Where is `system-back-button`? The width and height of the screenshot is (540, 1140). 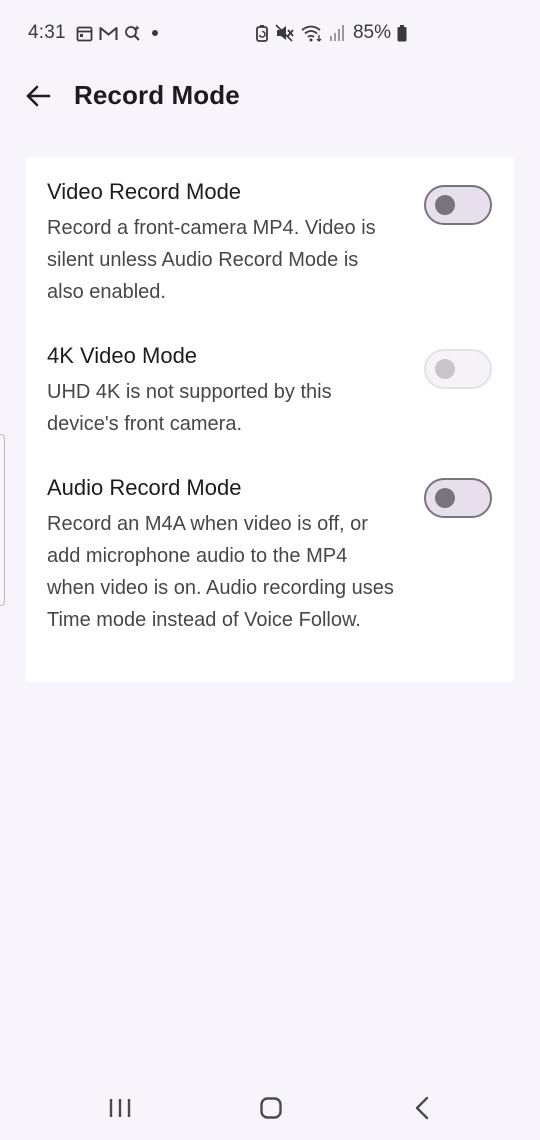 system-back-button is located at coordinates (422, 1108).